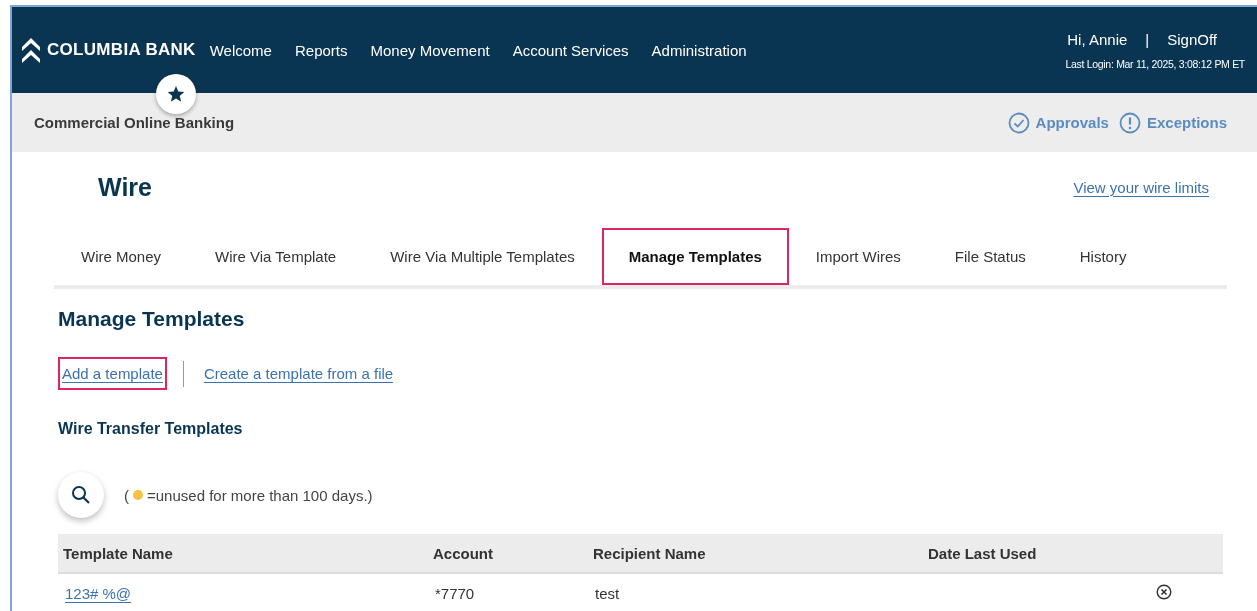 This screenshot has width=1257, height=611. I want to click on column-header: Template Name, so click(243, 553).